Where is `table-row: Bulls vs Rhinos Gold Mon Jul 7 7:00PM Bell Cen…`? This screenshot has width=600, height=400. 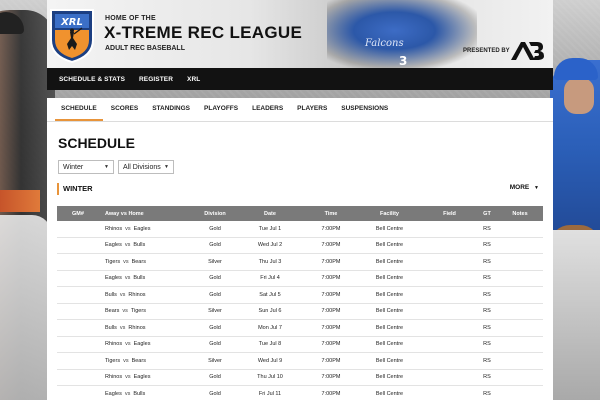 table-row: Bulls vs Rhinos Gold Mon Jul 7 7:00PM Bell Cen… is located at coordinates (300, 328).